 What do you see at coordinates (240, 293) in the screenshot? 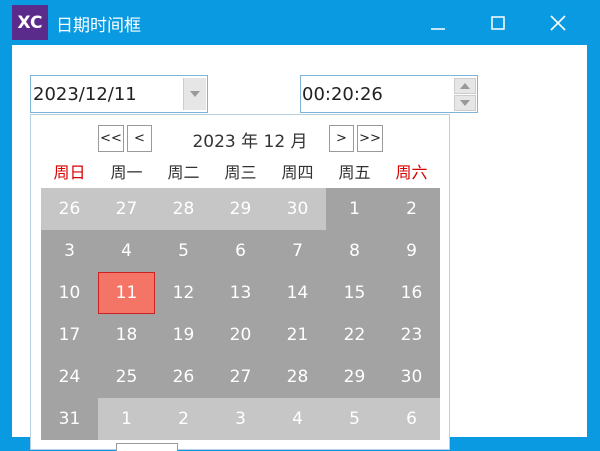
I see `calendar-day: 13` at bounding box center [240, 293].